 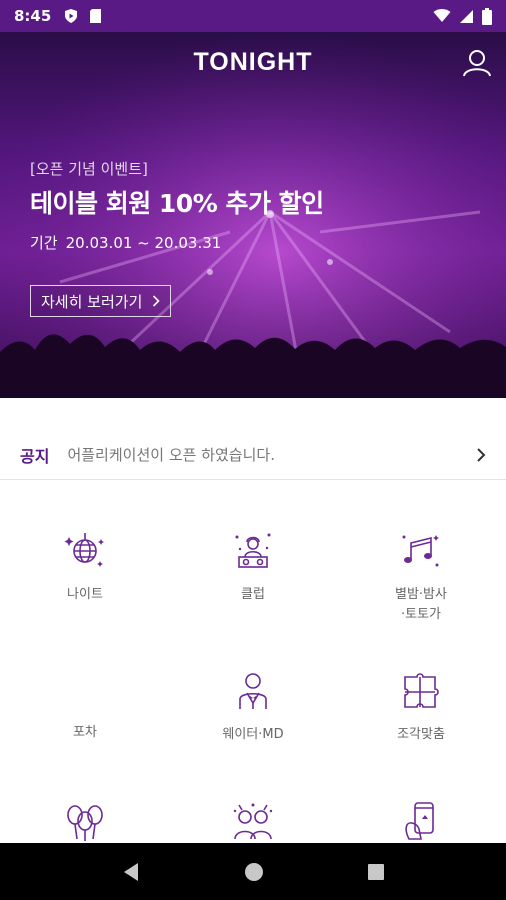 What do you see at coordinates (131, 872) in the screenshot?
I see `back-icon` at bounding box center [131, 872].